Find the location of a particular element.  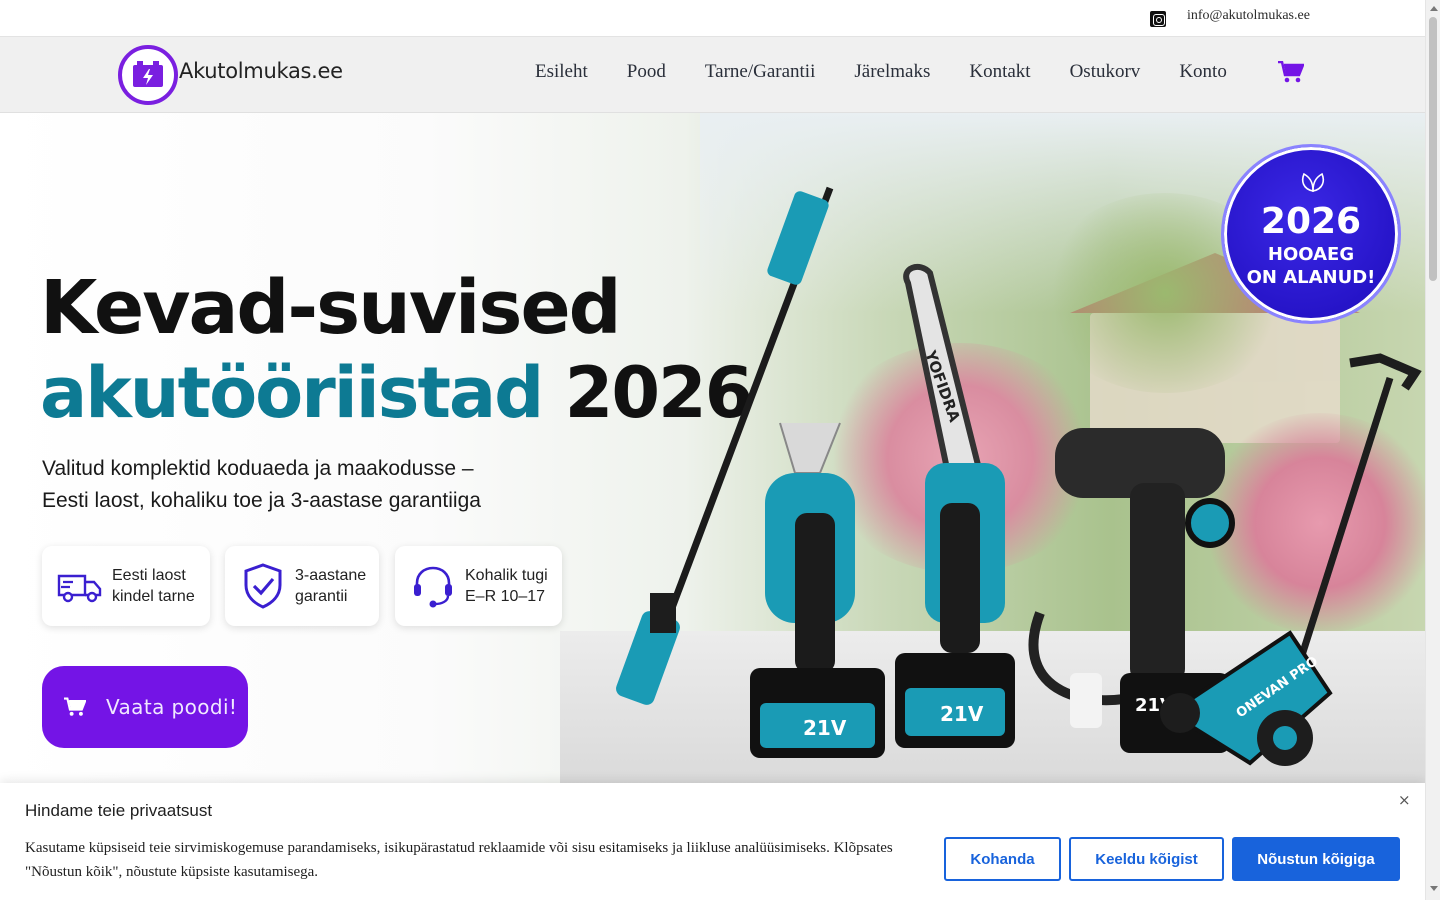

shop-cta-button: Vaata poodi! is located at coordinates (145, 707).